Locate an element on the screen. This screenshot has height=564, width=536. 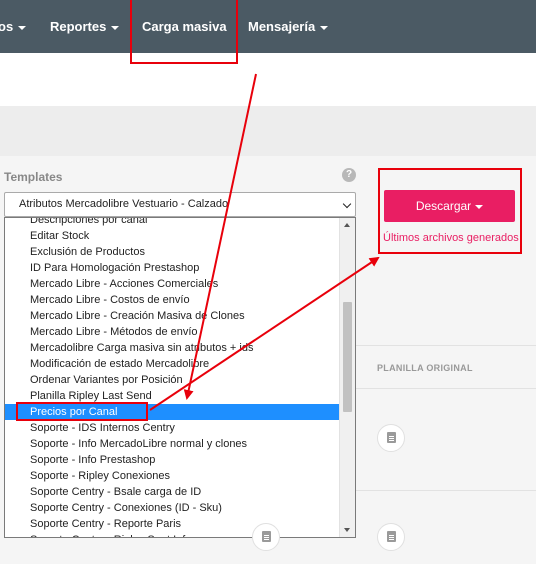
templates-label: Templates is located at coordinates (33, 177).